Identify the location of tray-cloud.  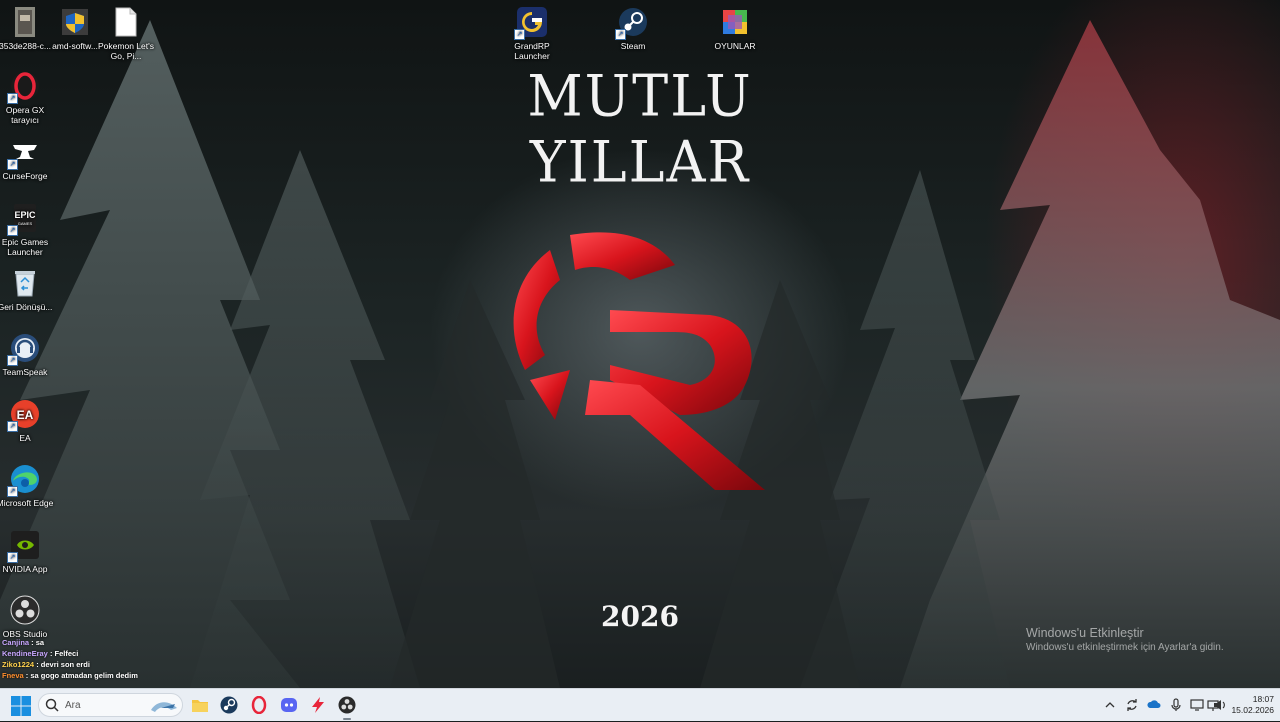
(1154, 705).